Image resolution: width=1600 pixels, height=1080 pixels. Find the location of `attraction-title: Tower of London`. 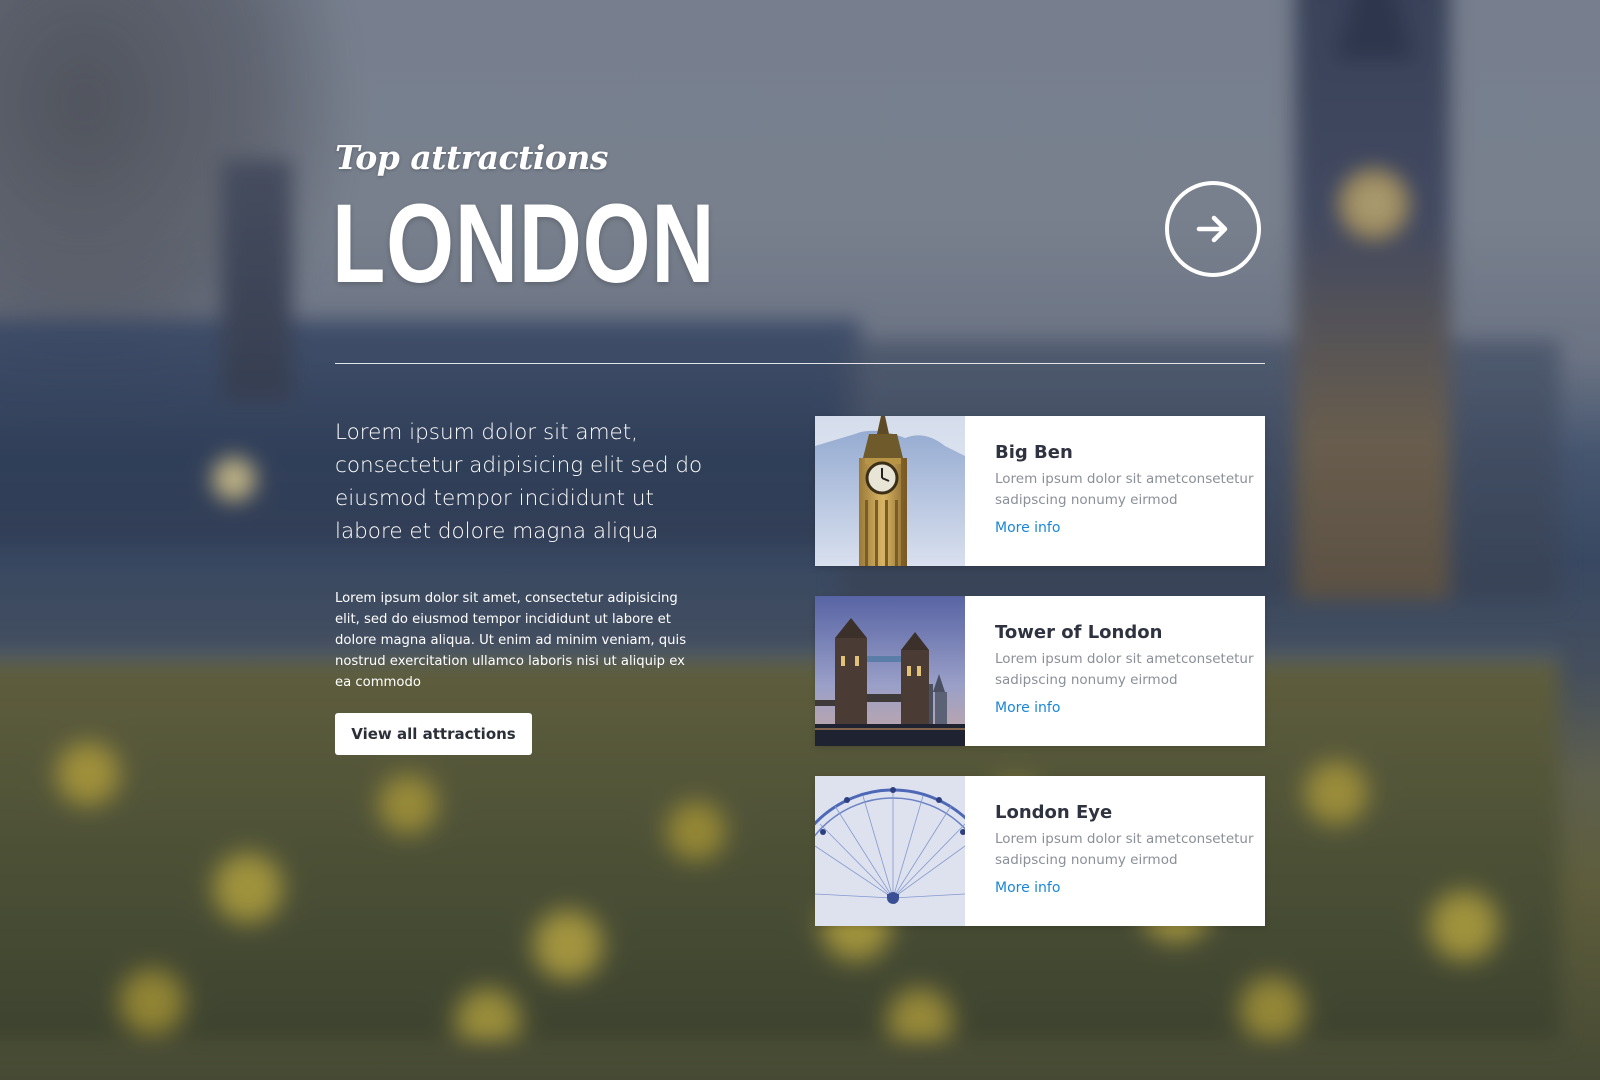

attraction-title: Tower of London is located at coordinates (1079, 632).